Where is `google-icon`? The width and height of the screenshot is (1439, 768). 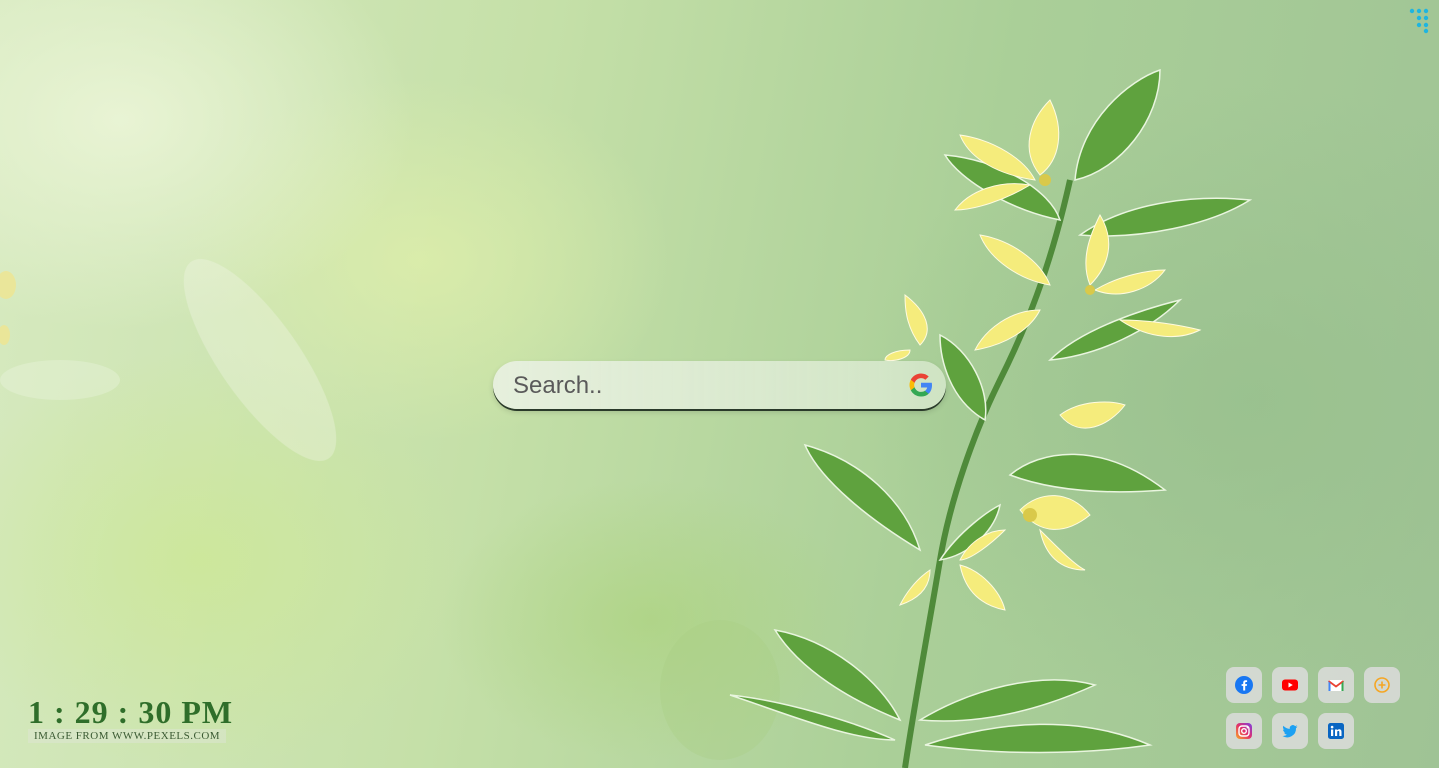
google-icon is located at coordinates (921, 385).